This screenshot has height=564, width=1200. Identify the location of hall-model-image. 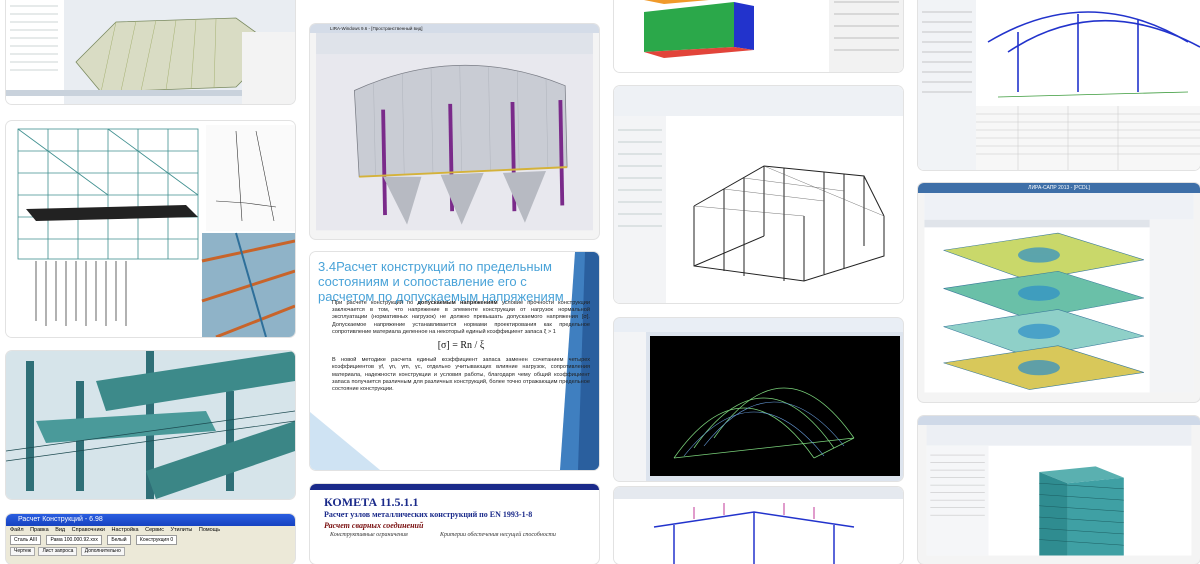
(150, 52).